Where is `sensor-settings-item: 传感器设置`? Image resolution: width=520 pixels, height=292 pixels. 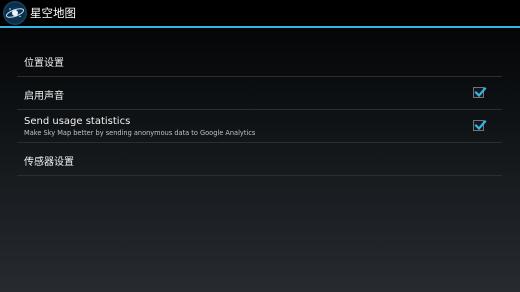
sensor-settings-item: 传感器设置 is located at coordinates (259, 159).